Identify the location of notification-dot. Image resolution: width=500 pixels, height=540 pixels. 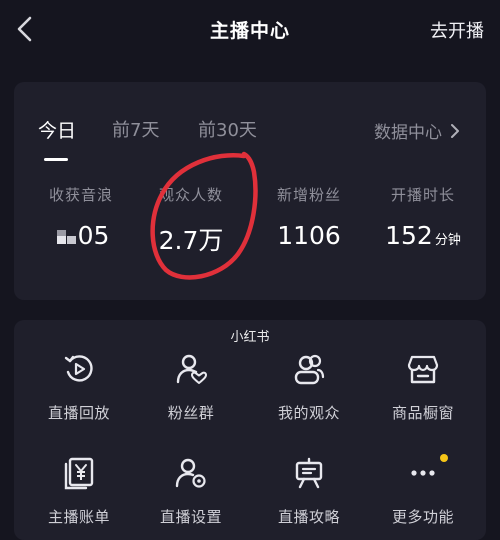
(444, 458).